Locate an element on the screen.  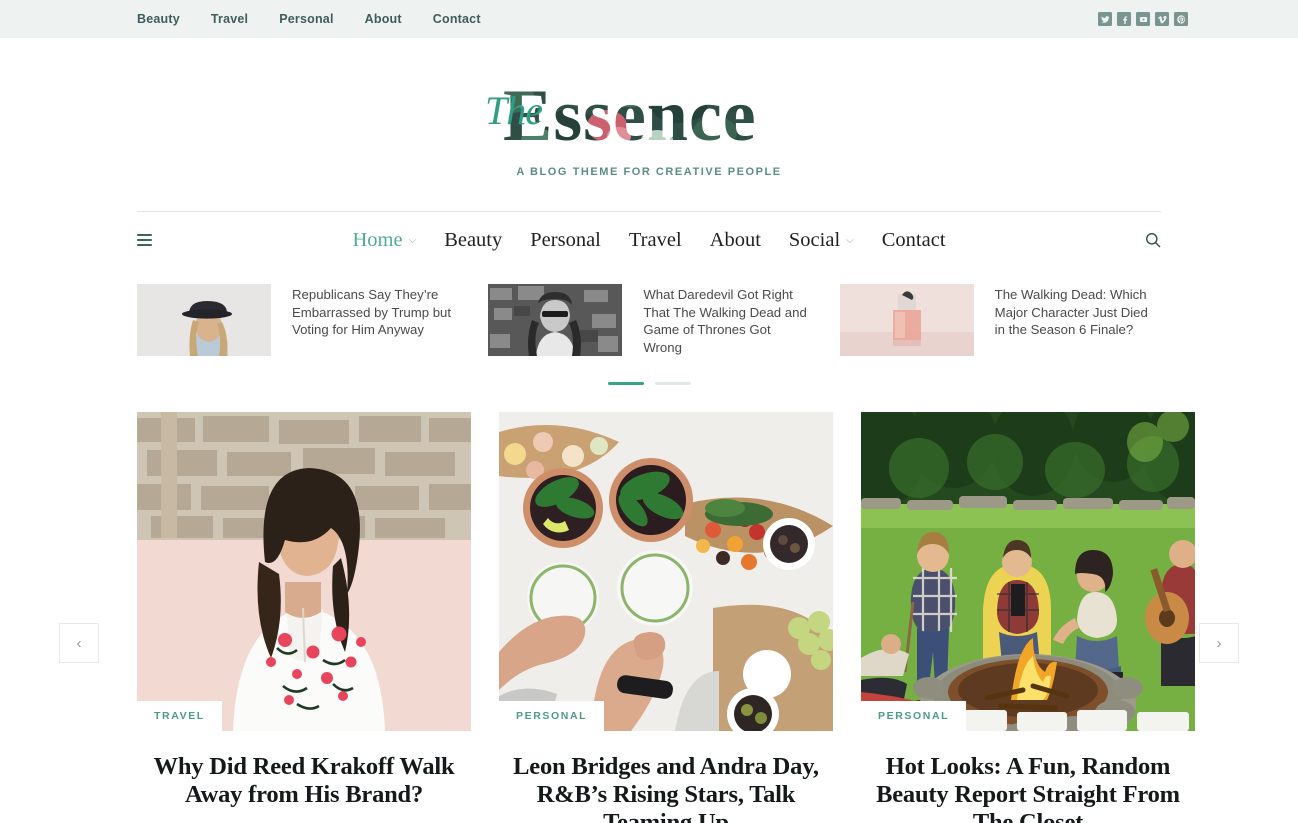
site-tagline: A BLOG THEME FOR CREATIVE PEOPLE is located at coordinates (649, 172).